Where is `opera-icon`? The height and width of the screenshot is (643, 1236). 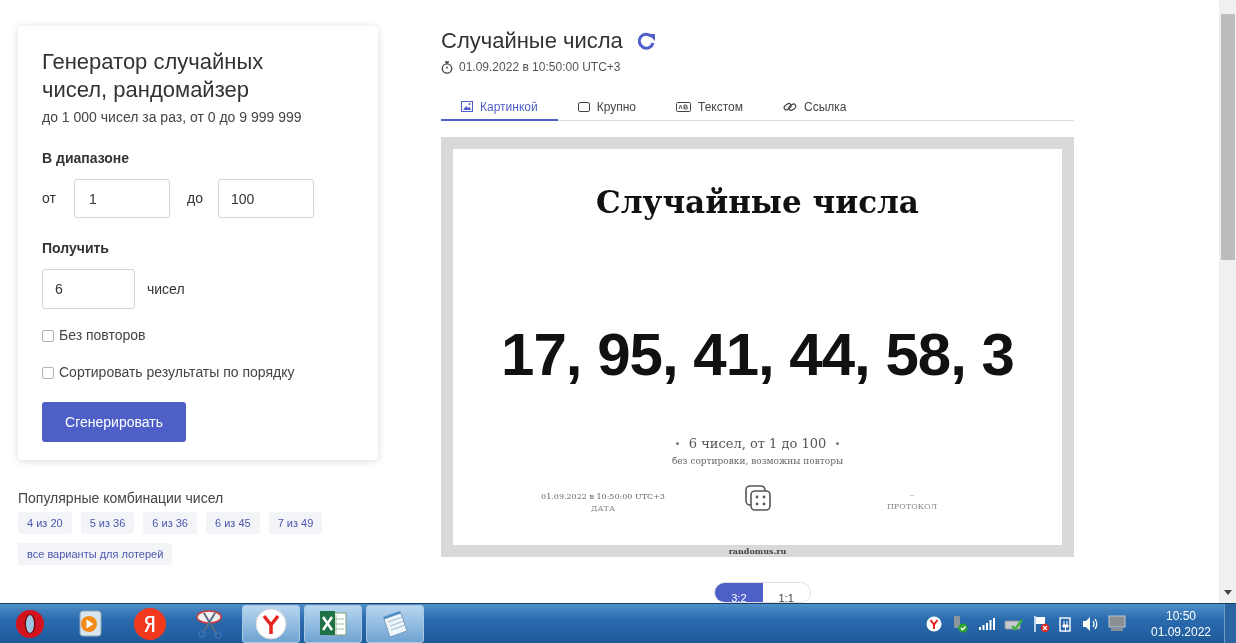
opera-icon is located at coordinates (30, 623).